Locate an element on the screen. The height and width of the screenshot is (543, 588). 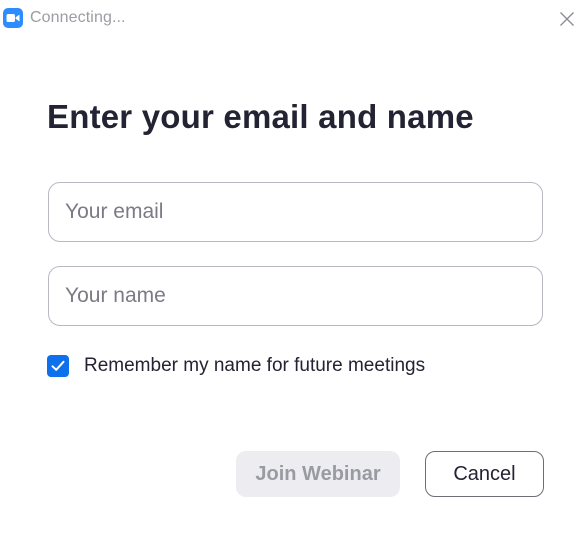
remember-name-option: Remember my name for future meetings is located at coordinates (236, 366).